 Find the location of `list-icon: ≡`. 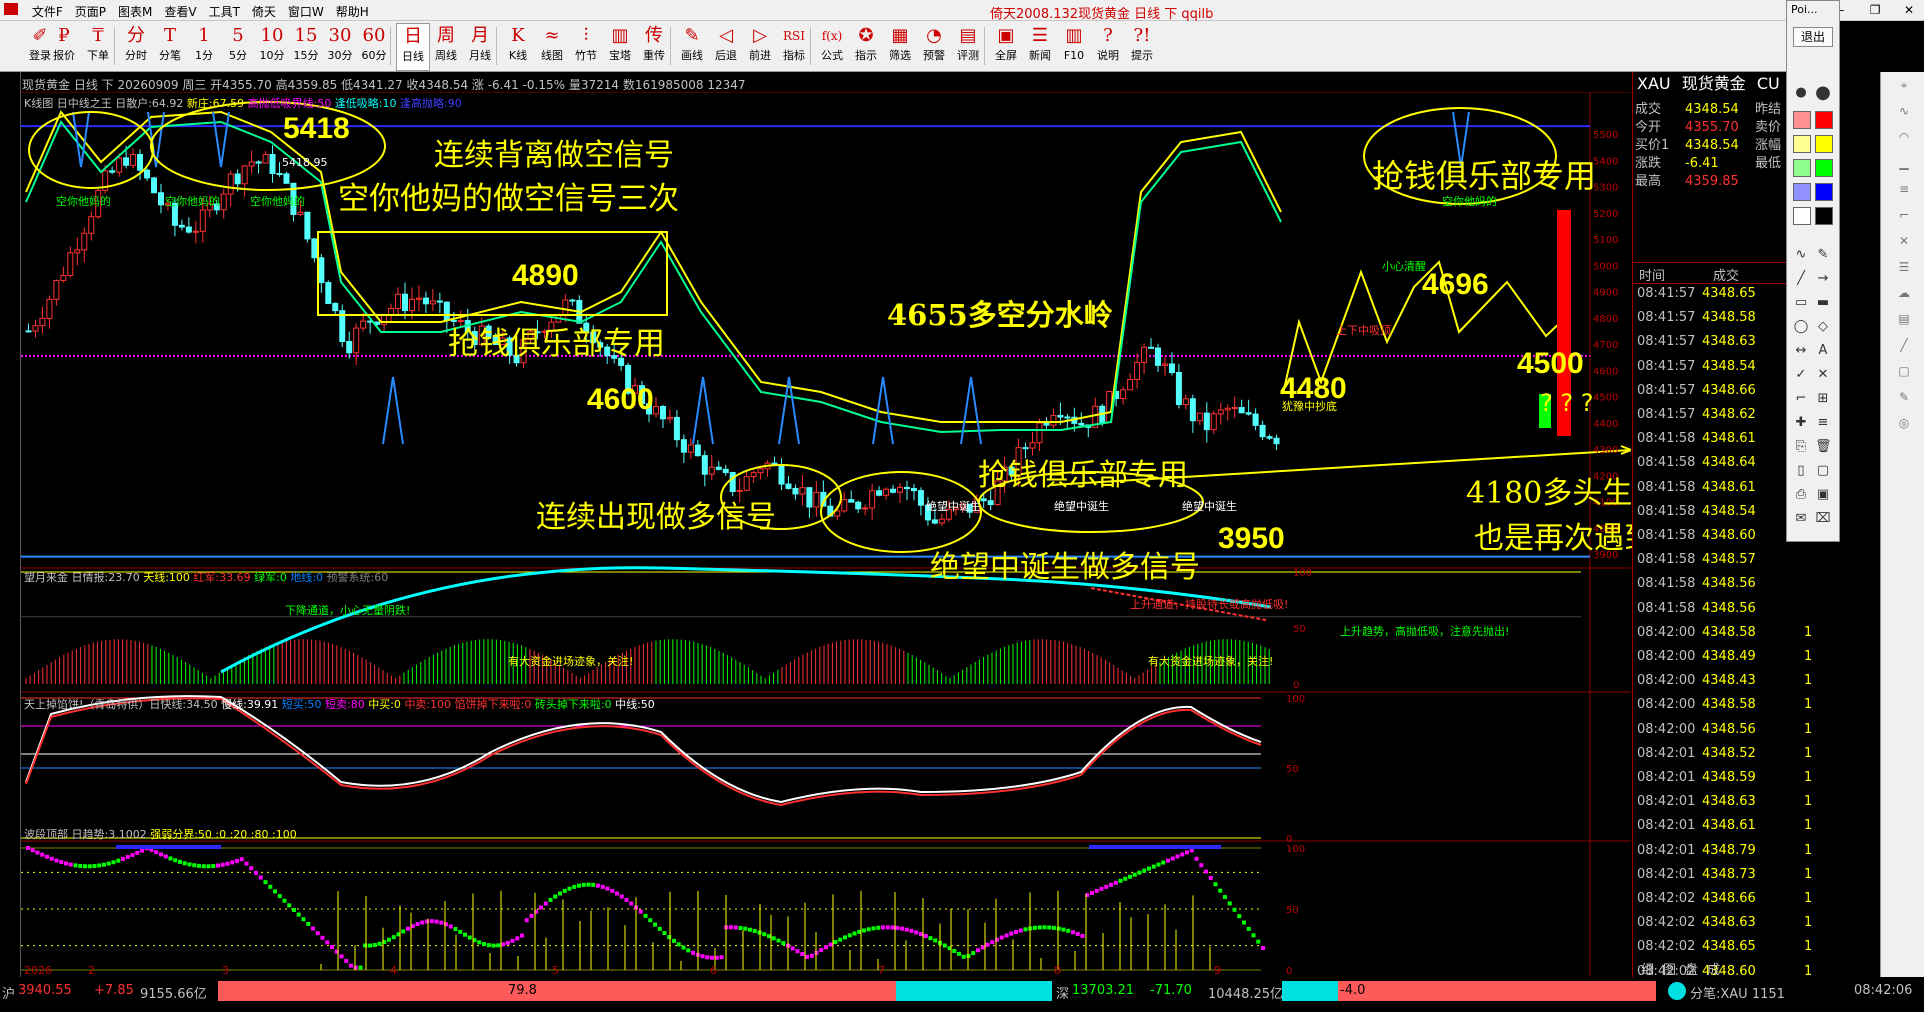

list-icon: ≡ is located at coordinates (1904, 189).